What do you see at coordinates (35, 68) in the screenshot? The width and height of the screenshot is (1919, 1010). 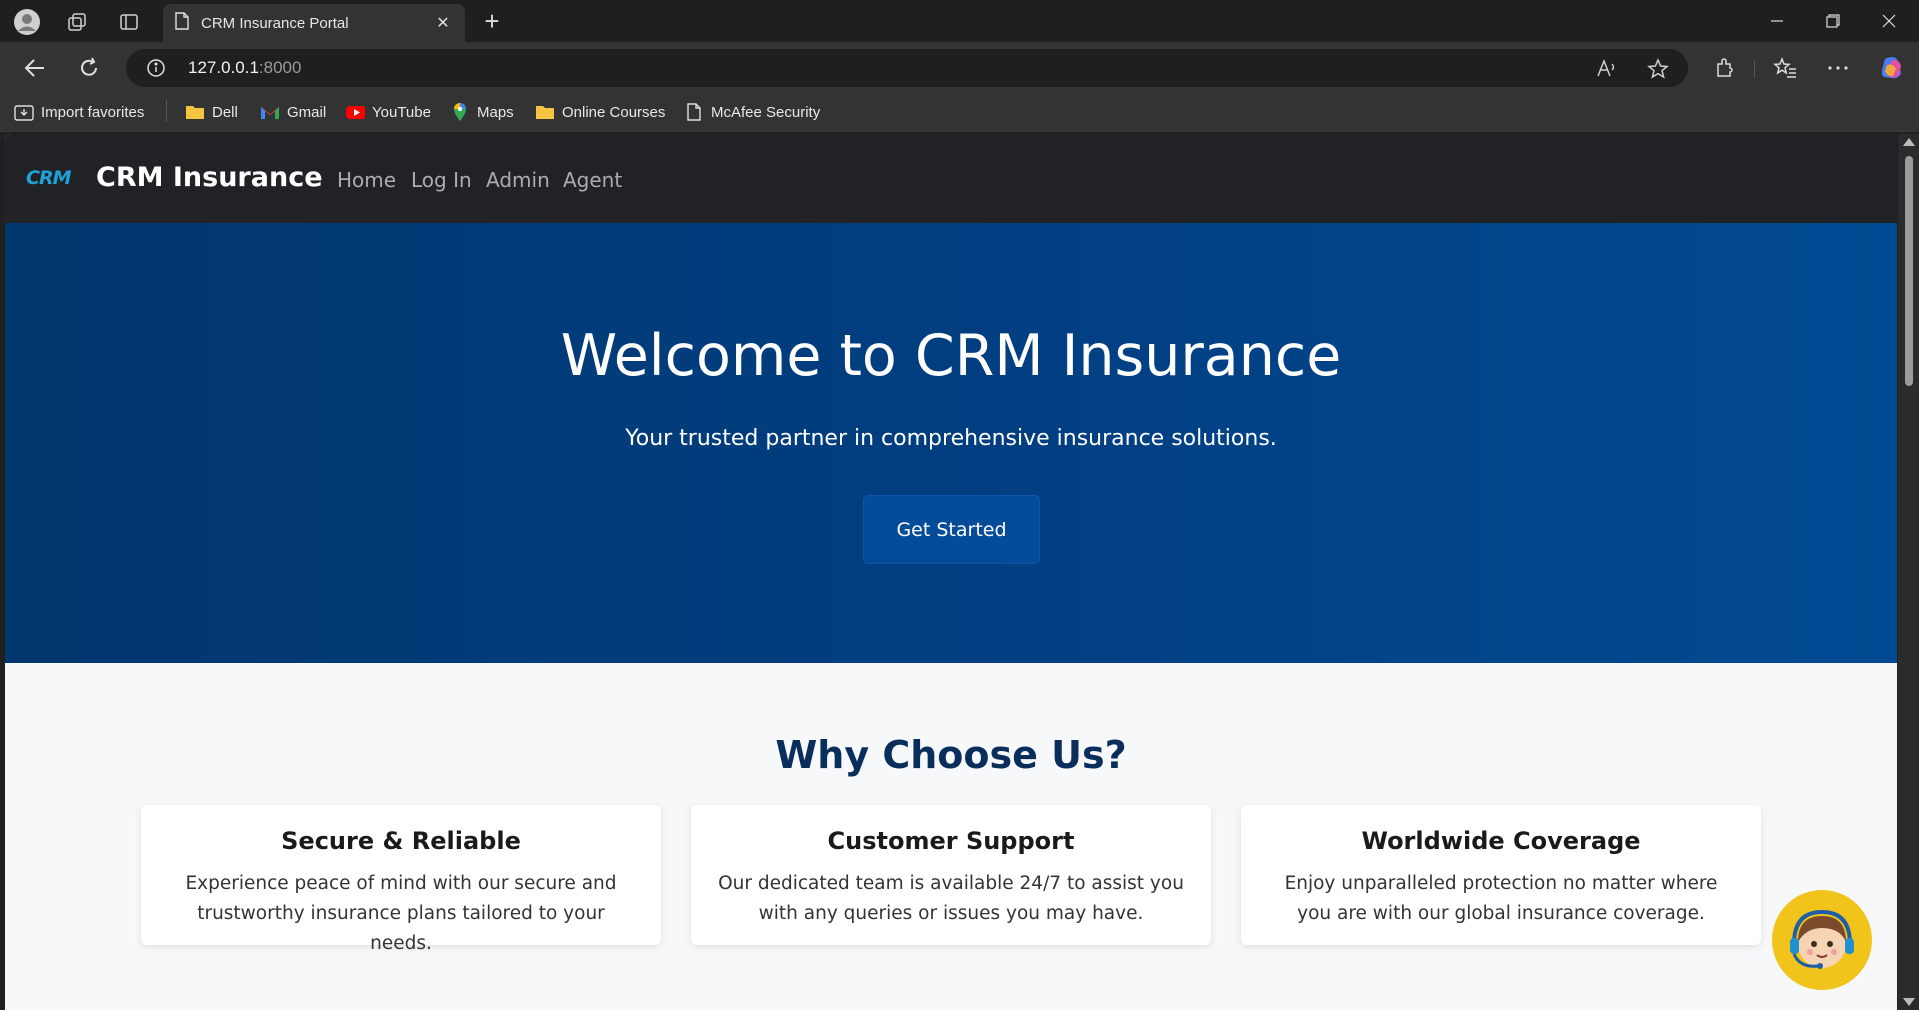 I see `back-arrow-icon` at bounding box center [35, 68].